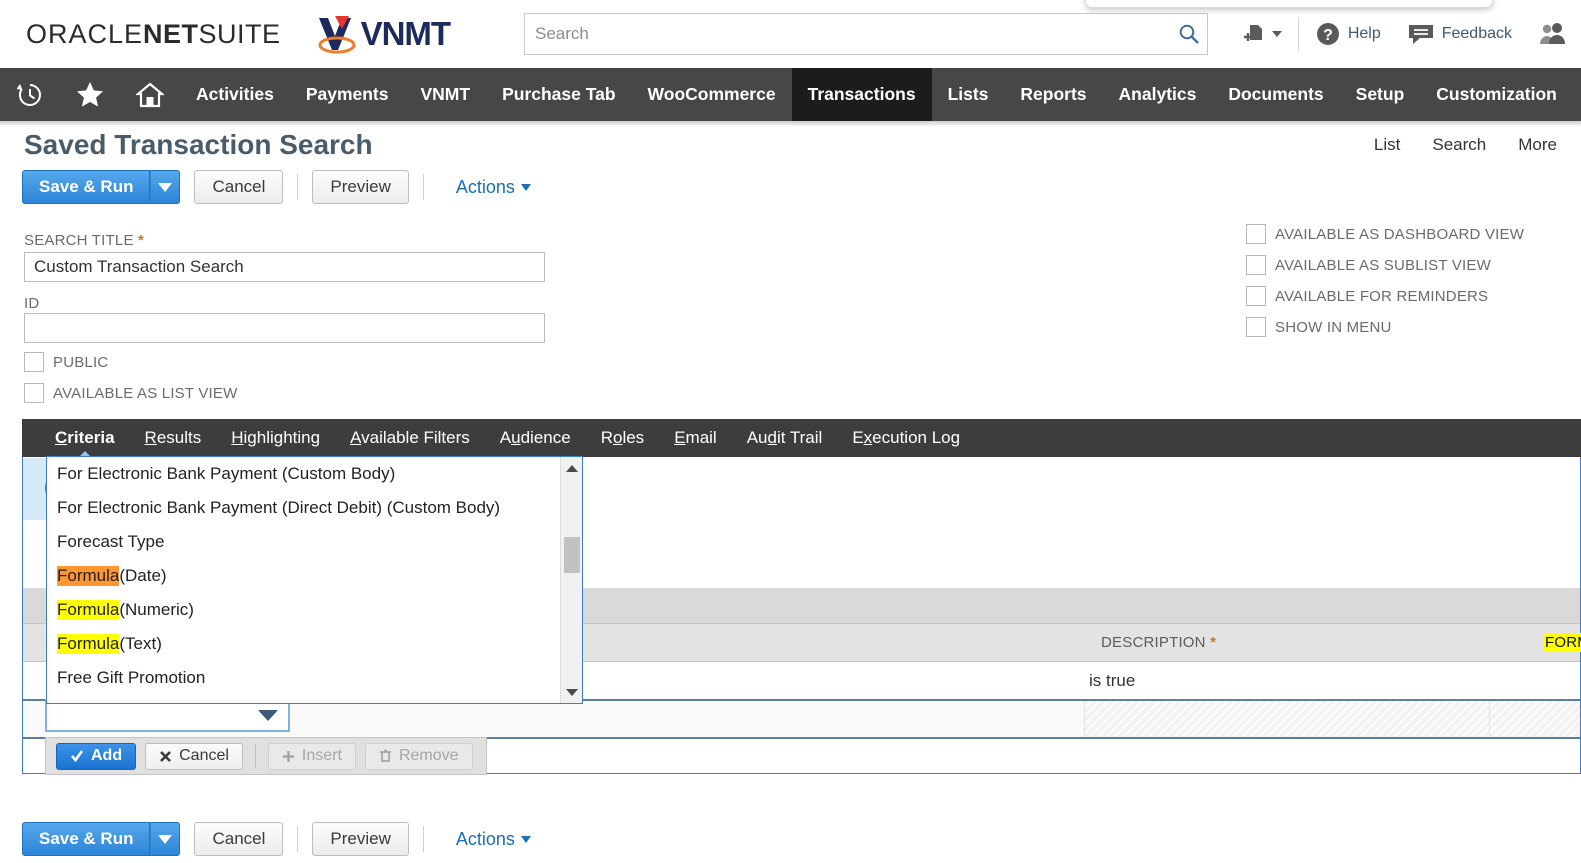 This screenshot has width=1581, height=863. What do you see at coordinates (861, 94) in the screenshot?
I see `nav-item-transactions: Transactions` at bounding box center [861, 94].